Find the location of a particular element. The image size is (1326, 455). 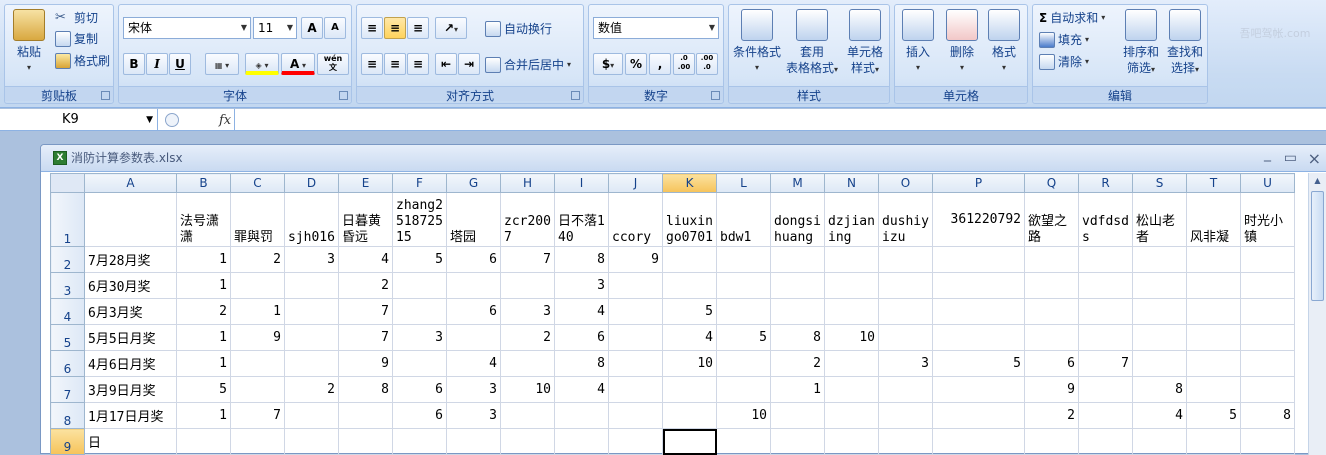

cell: 9 is located at coordinates (1051, 389).